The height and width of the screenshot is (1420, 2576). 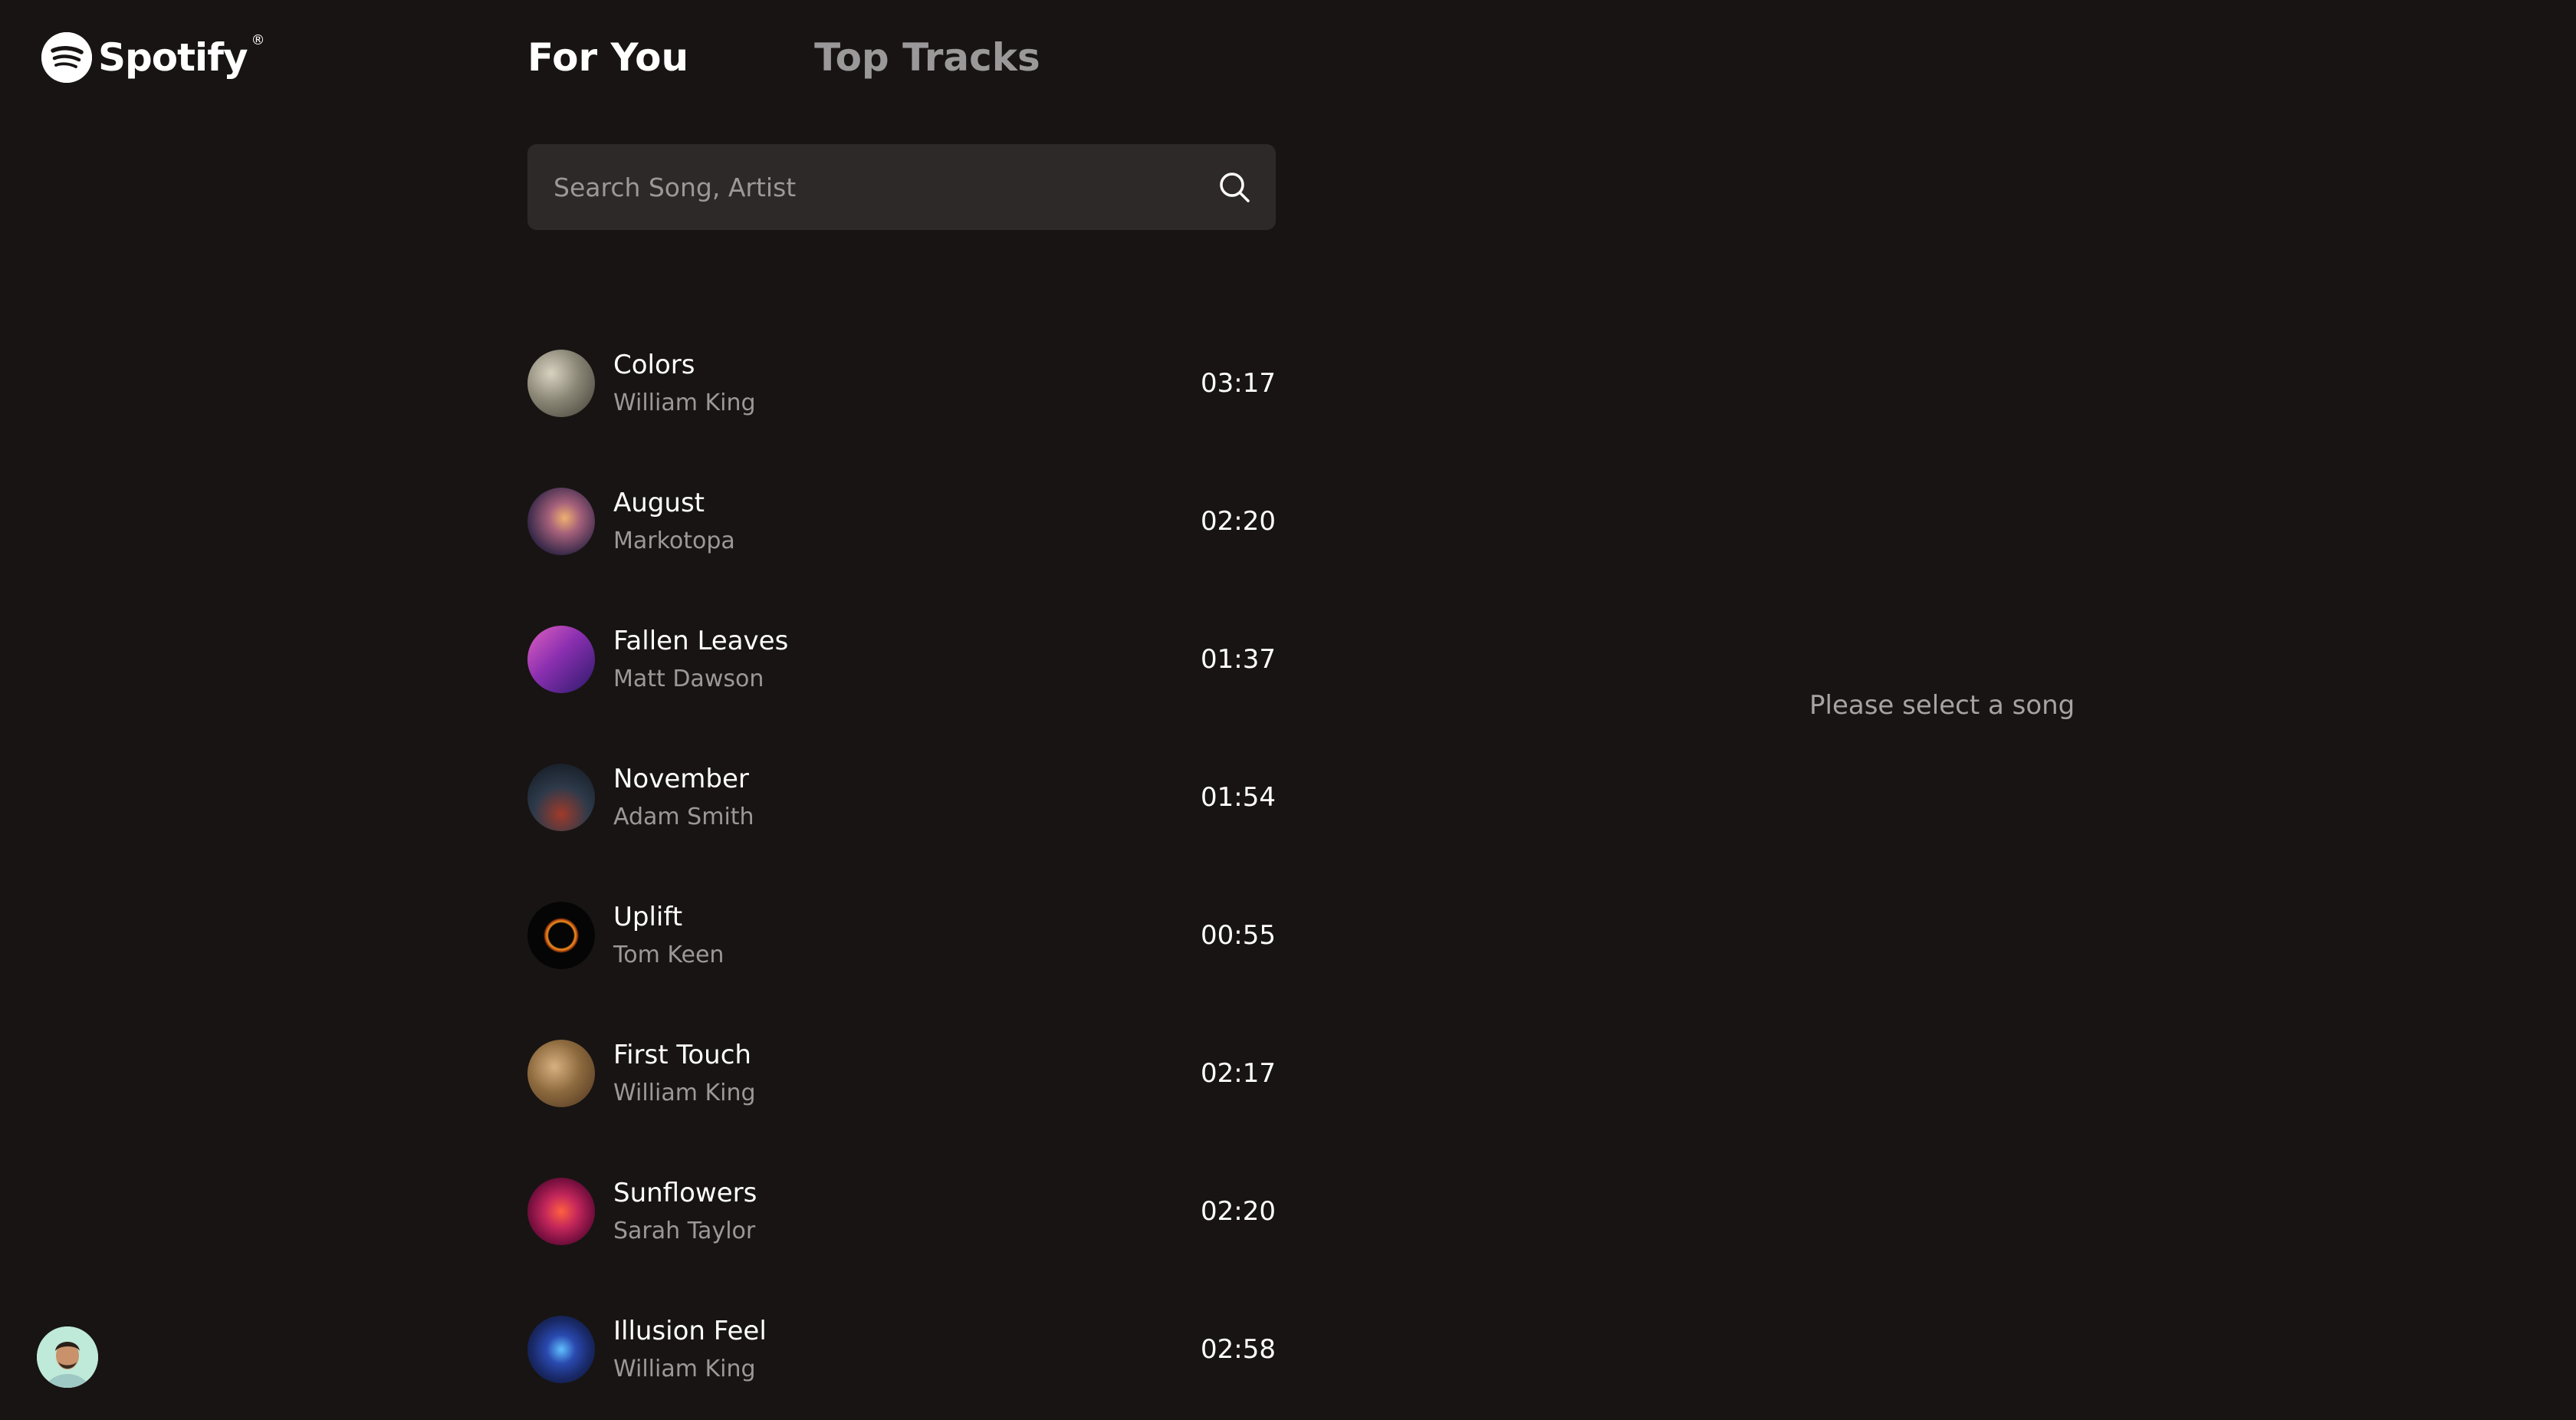 I want to click on main-tabs: For You Top Tracks, so click(x=784, y=57).